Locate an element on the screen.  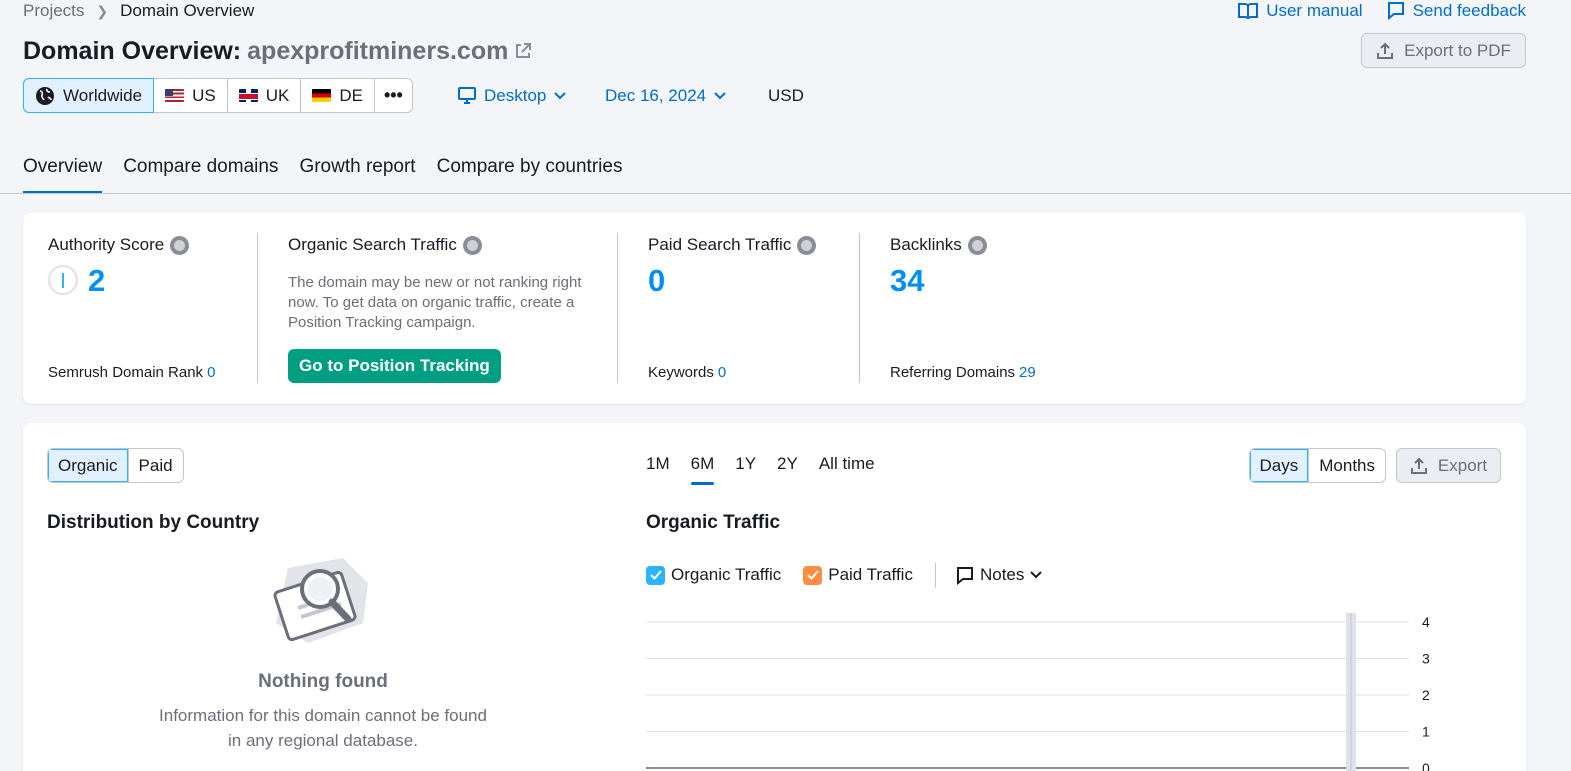
tab-compare-domains: Compare domains is located at coordinates (200, 173).